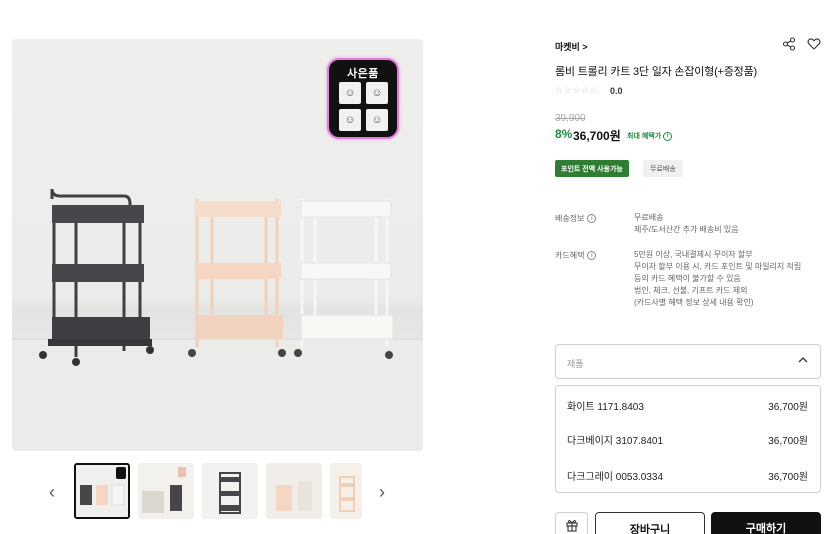  I want to click on gift-icon, so click(571, 526).